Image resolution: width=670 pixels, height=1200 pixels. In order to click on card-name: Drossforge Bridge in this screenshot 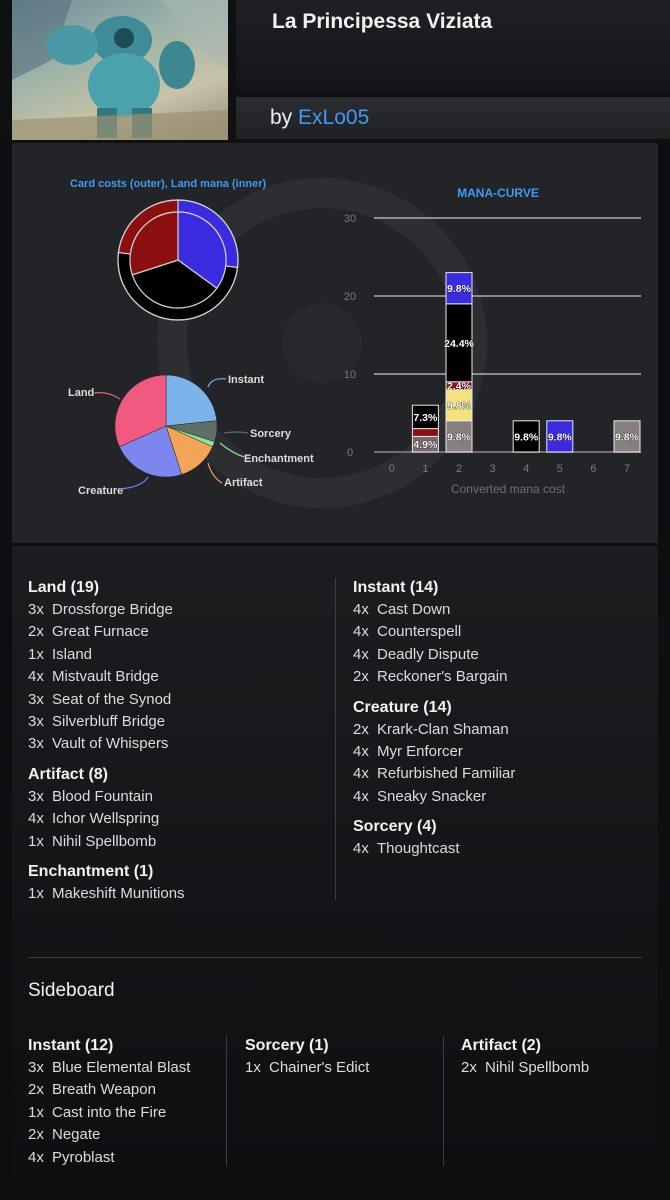, I will do `click(112, 609)`.